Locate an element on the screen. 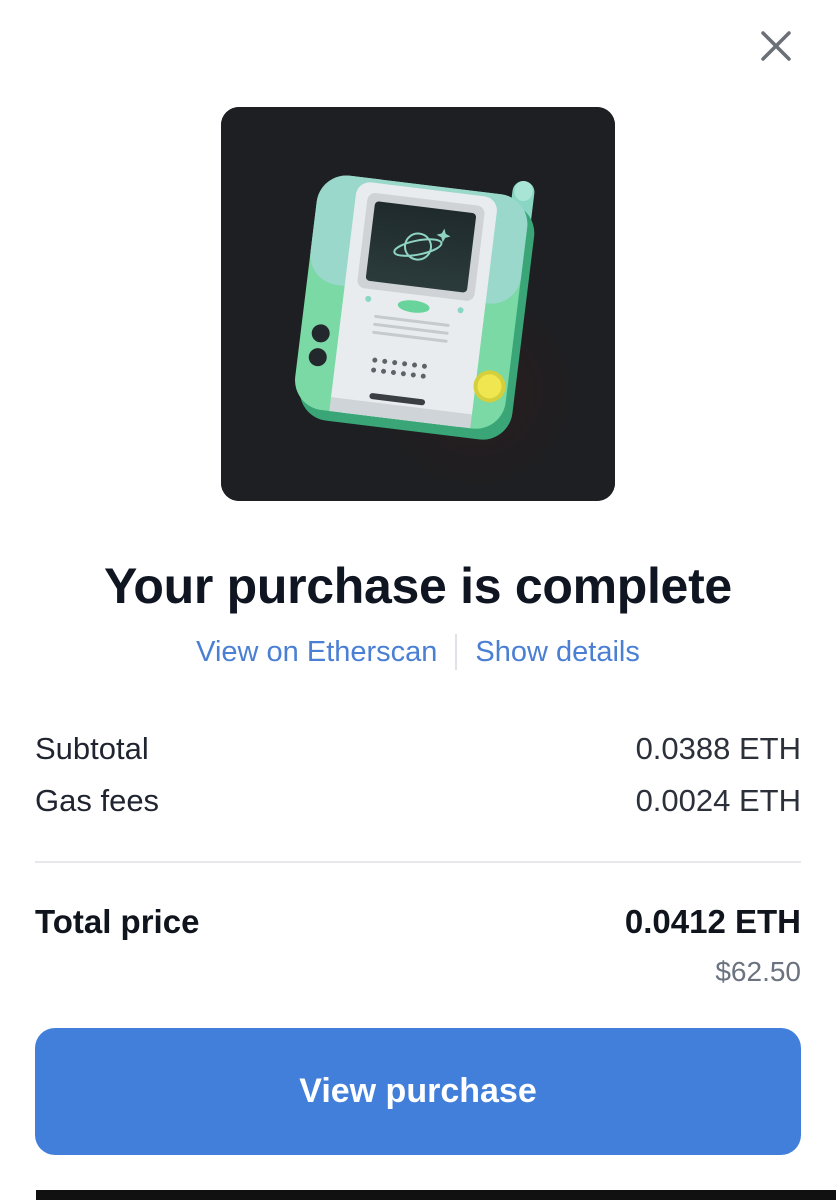 This screenshot has width=836, height=1200. total-price-label: Total price is located at coordinates (117, 921).